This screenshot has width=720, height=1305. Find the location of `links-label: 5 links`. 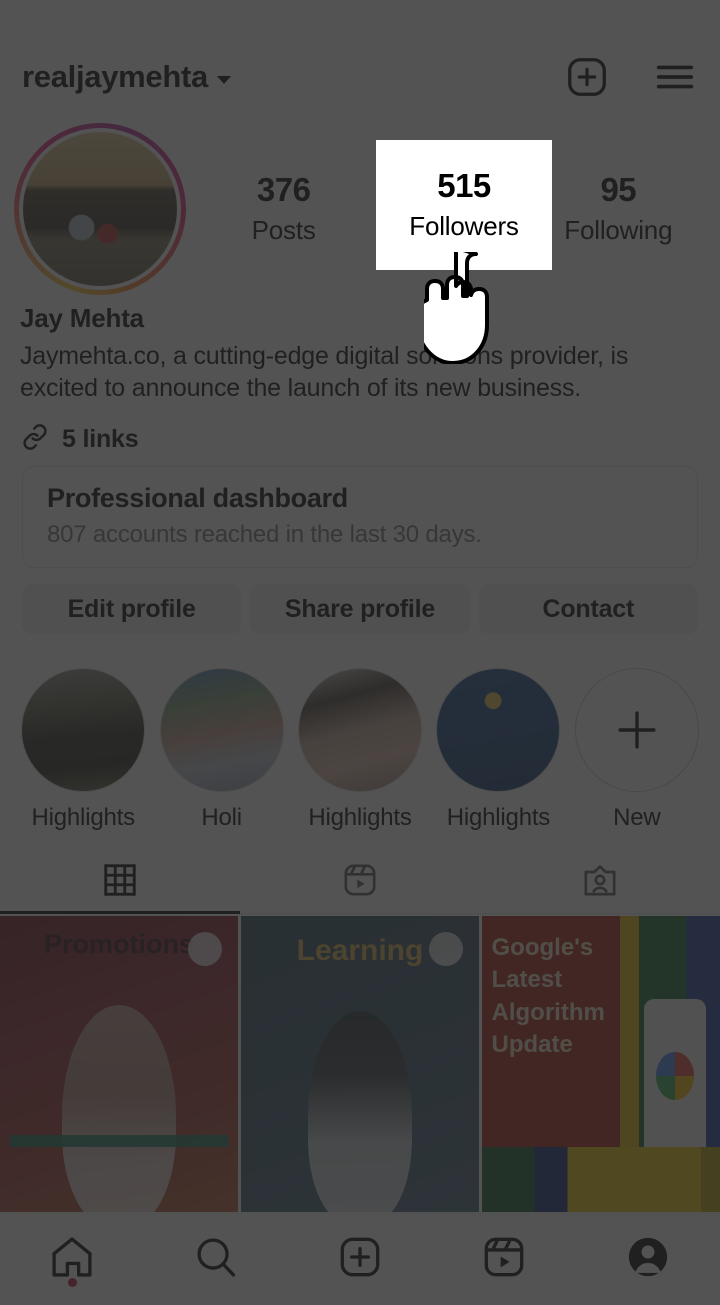

links-label: 5 links is located at coordinates (100, 439).